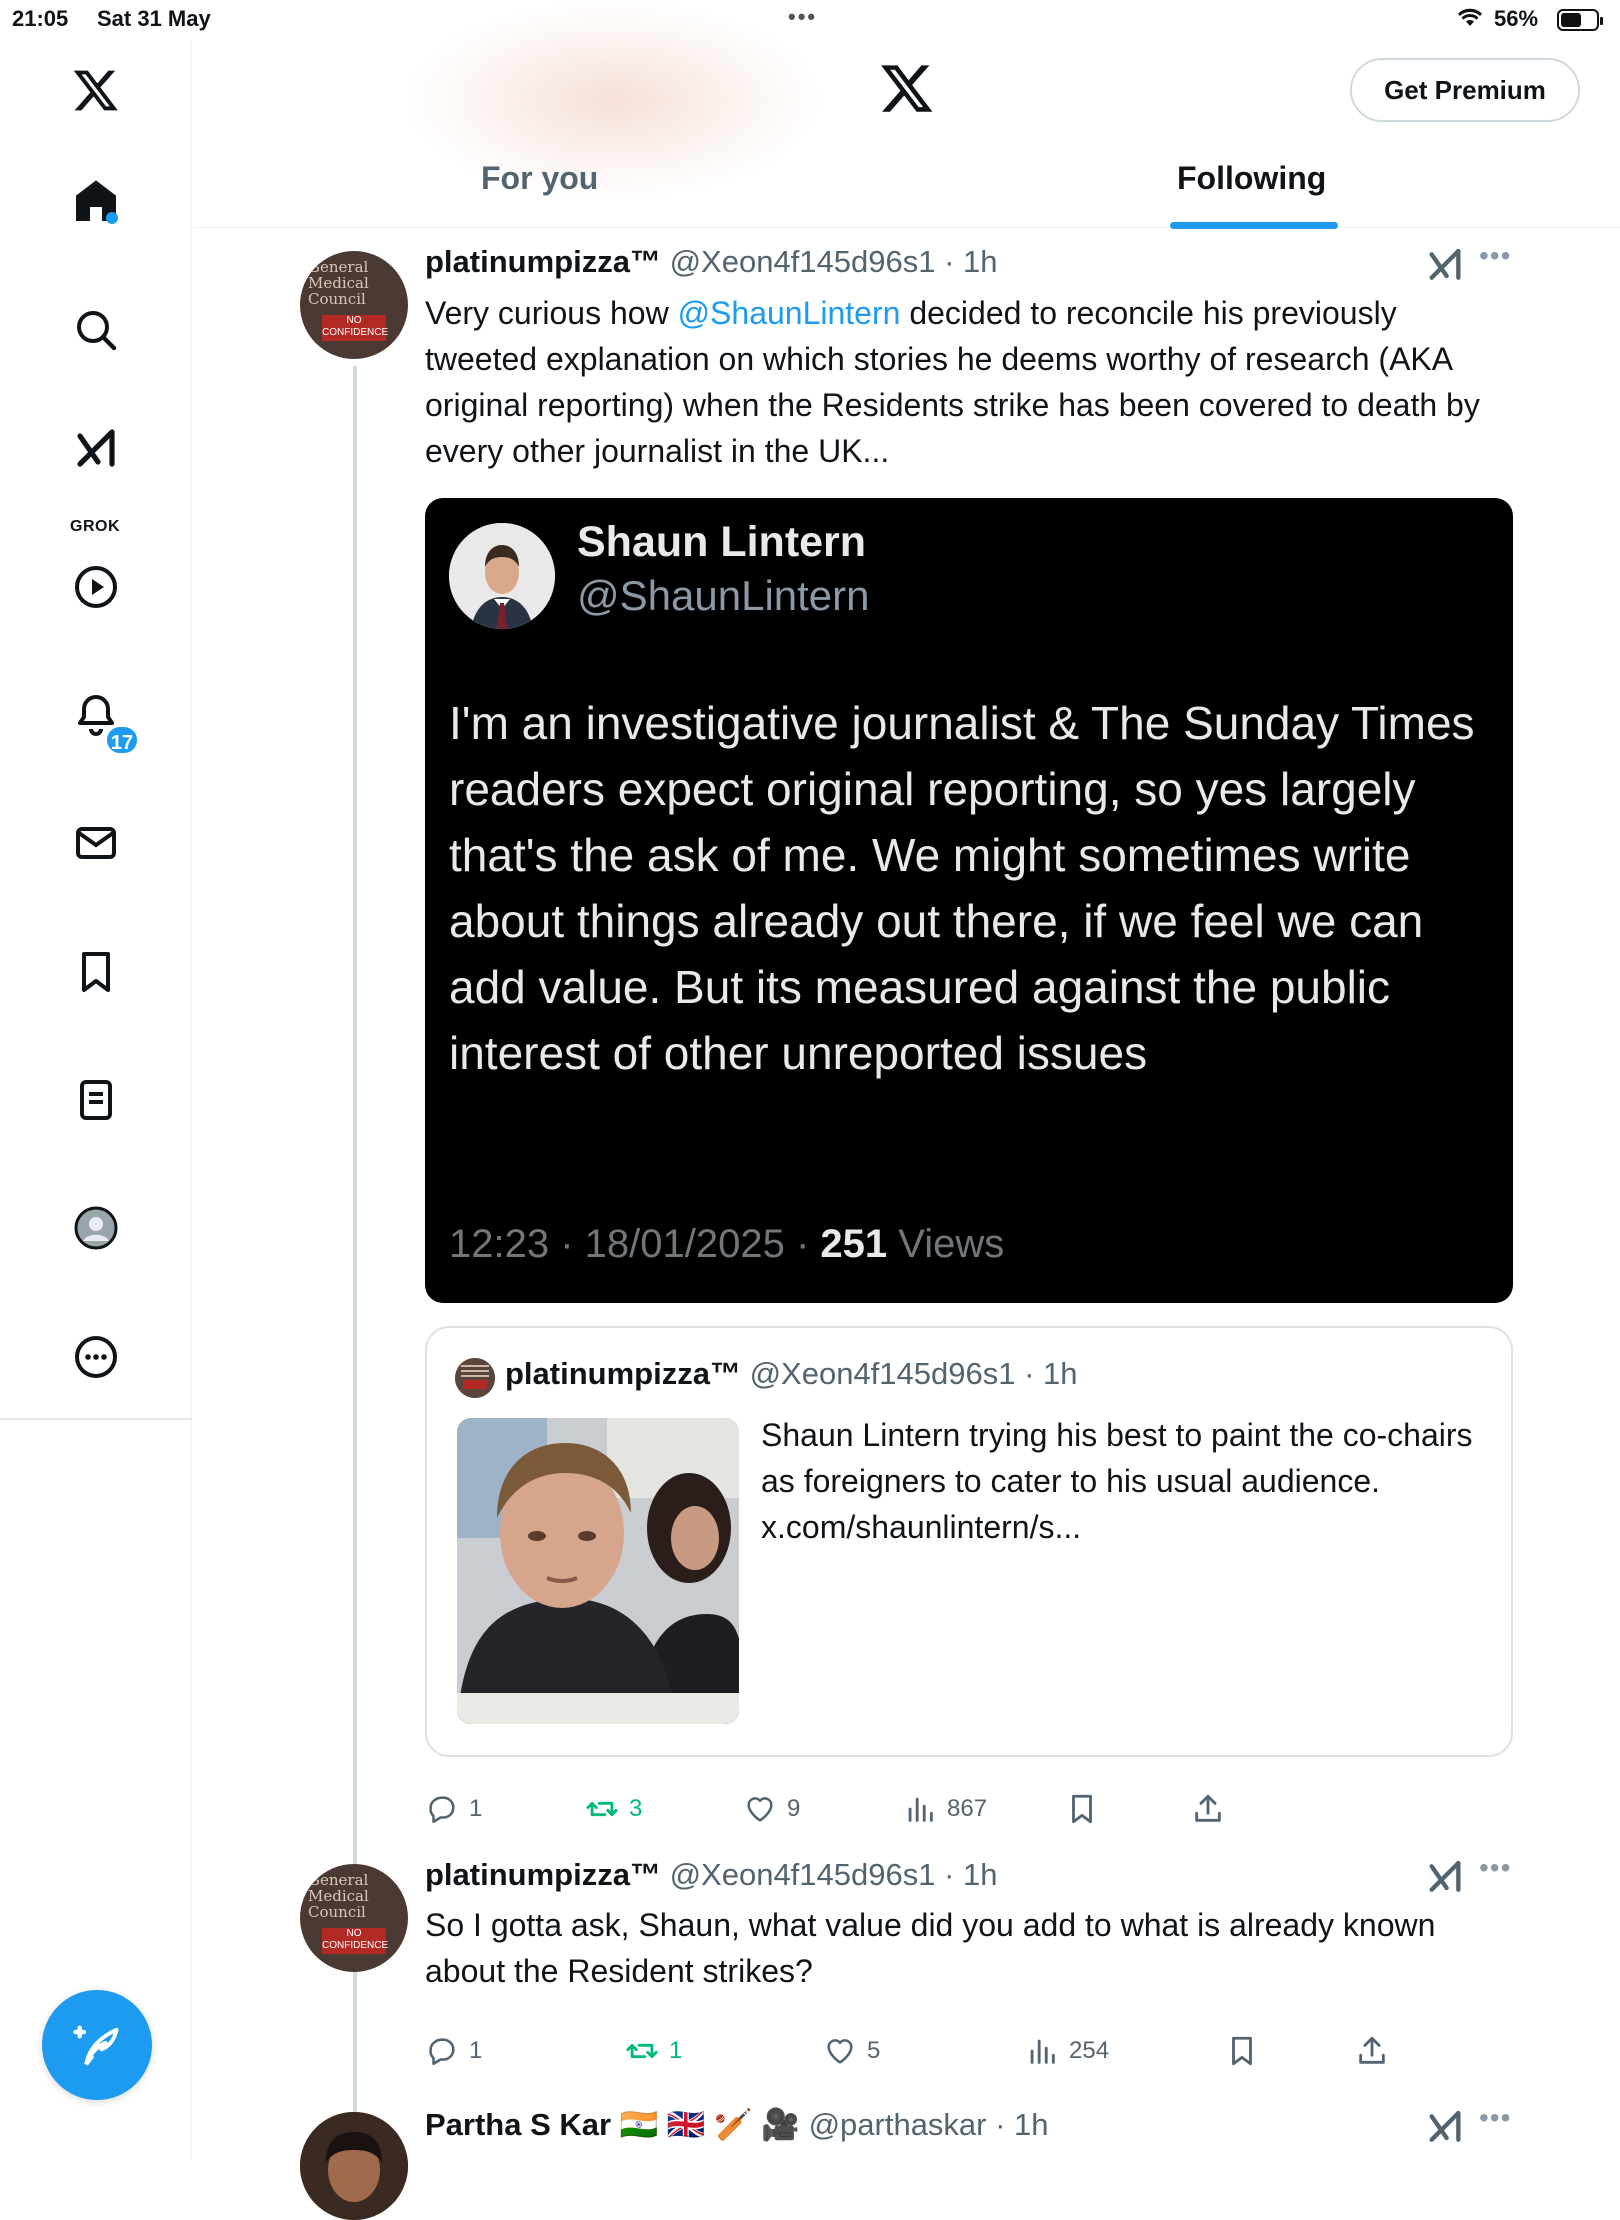  I want to click on compose-feather-icon, so click(96, 2045).